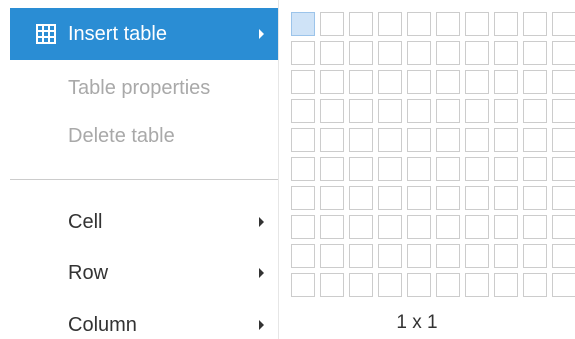 This screenshot has height=339, width=575. Describe the element at coordinates (303, 24) in the screenshot. I see `grid-cell-selected` at that location.